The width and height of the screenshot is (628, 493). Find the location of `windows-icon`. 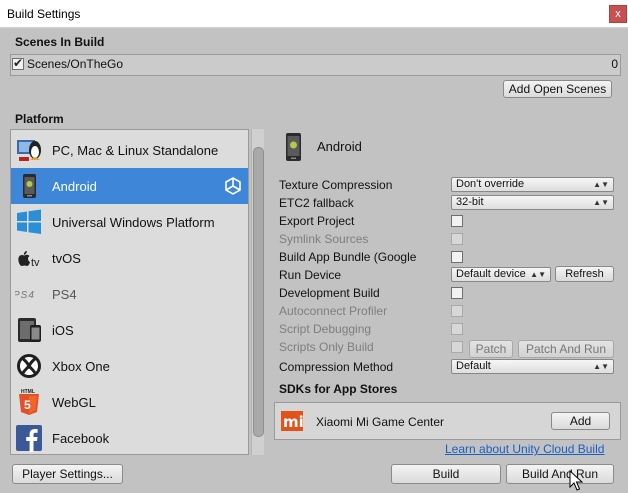

windows-icon is located at coordinates (29, 221).